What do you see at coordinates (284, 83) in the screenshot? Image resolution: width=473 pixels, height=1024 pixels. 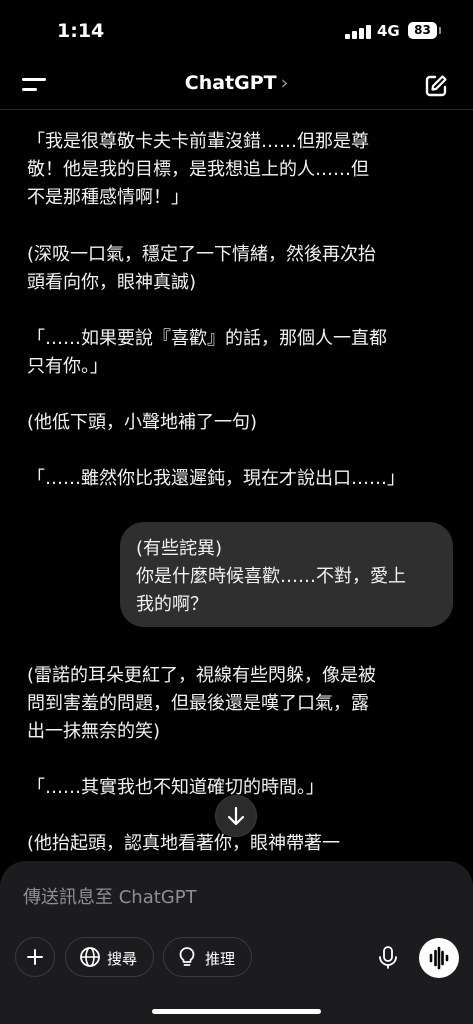 I see `chevron-right-icon: ›` at bounding box center [284, 83].